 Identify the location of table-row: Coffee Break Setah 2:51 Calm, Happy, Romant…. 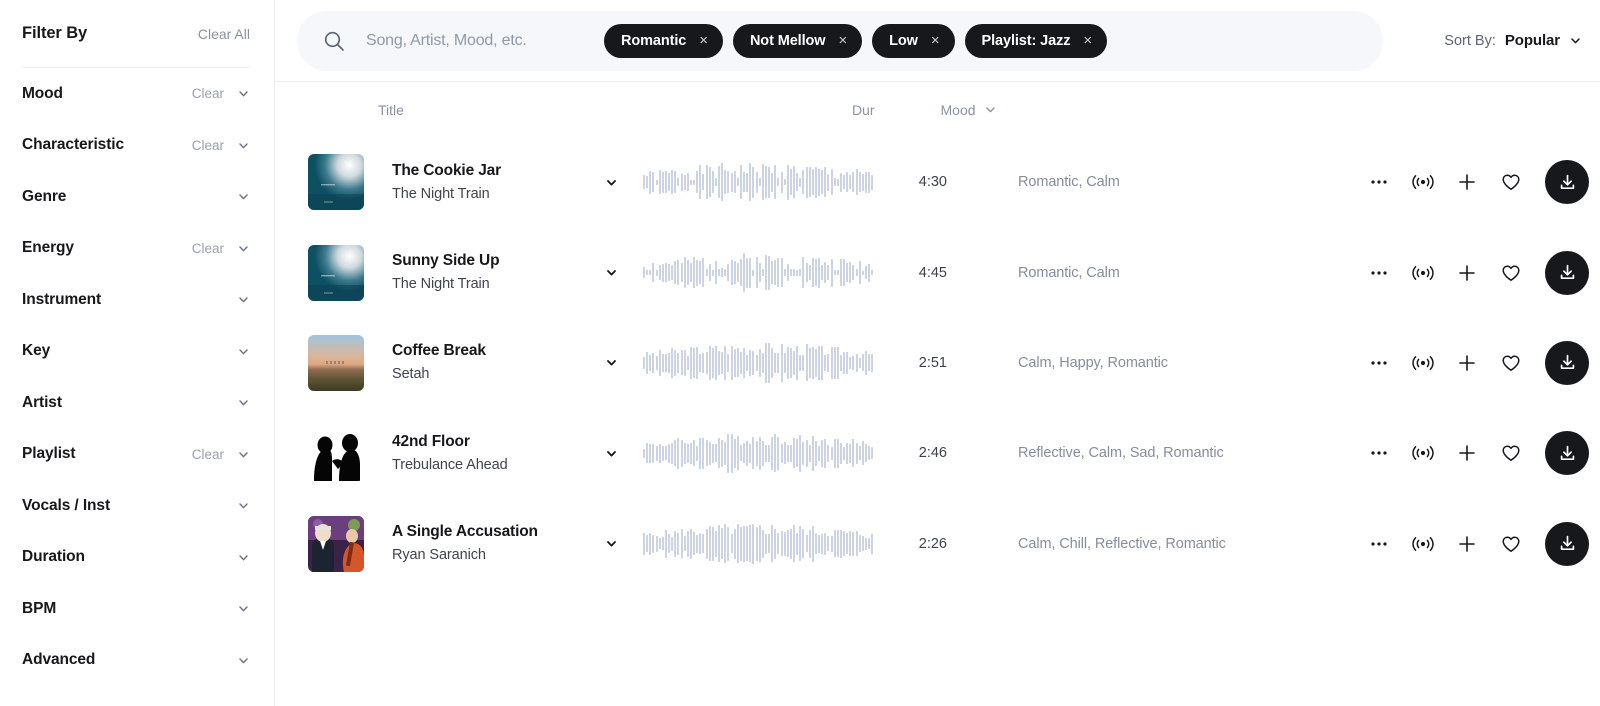
(937, 363).